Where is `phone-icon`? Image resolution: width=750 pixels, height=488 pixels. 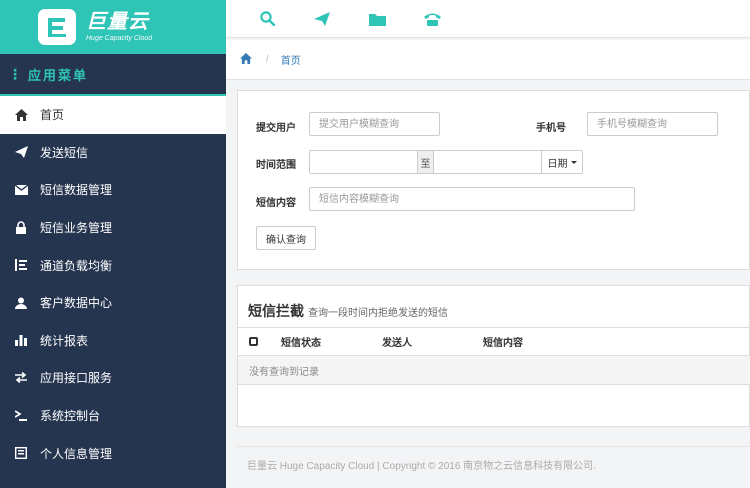
phone-icon is located at coordinates (432, 19).